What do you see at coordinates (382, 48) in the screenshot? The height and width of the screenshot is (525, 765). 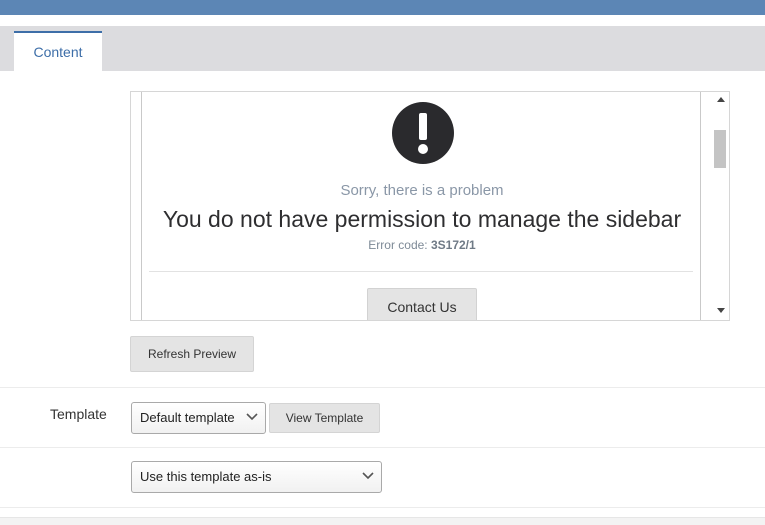 I see `tab-bar` at bounding box center [382, 48].